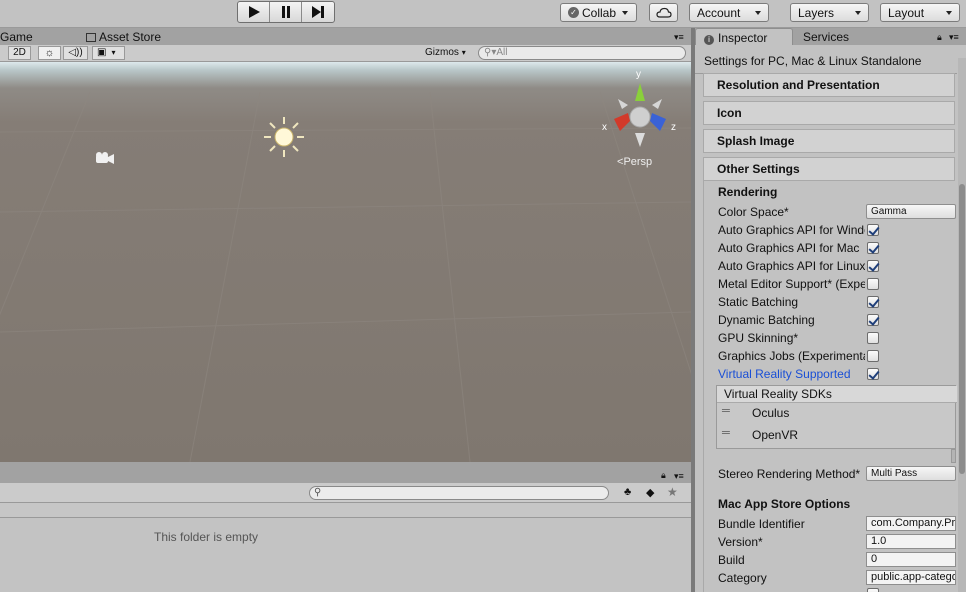 The width and height of the screenshot is (966, 592). I want to click on layout-dropdown: Layout, so click(920, 12).